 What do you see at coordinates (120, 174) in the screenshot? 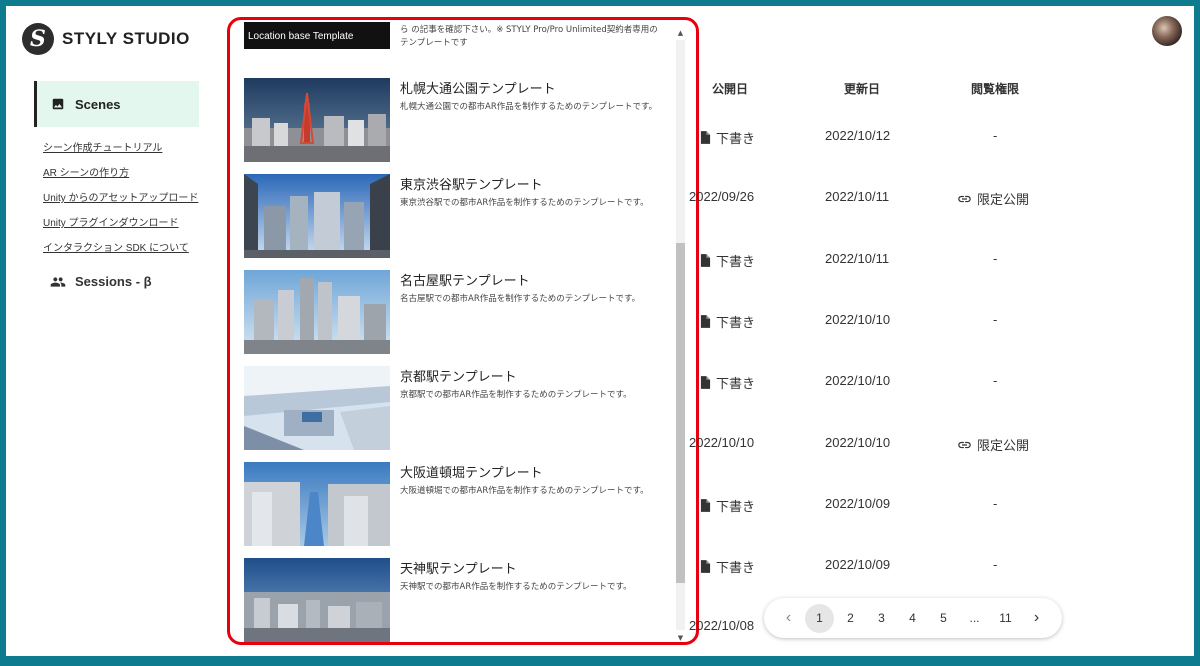
I see `link-ar-scene-howto: AR シーンの作り方` at bounding box center [120, 174].